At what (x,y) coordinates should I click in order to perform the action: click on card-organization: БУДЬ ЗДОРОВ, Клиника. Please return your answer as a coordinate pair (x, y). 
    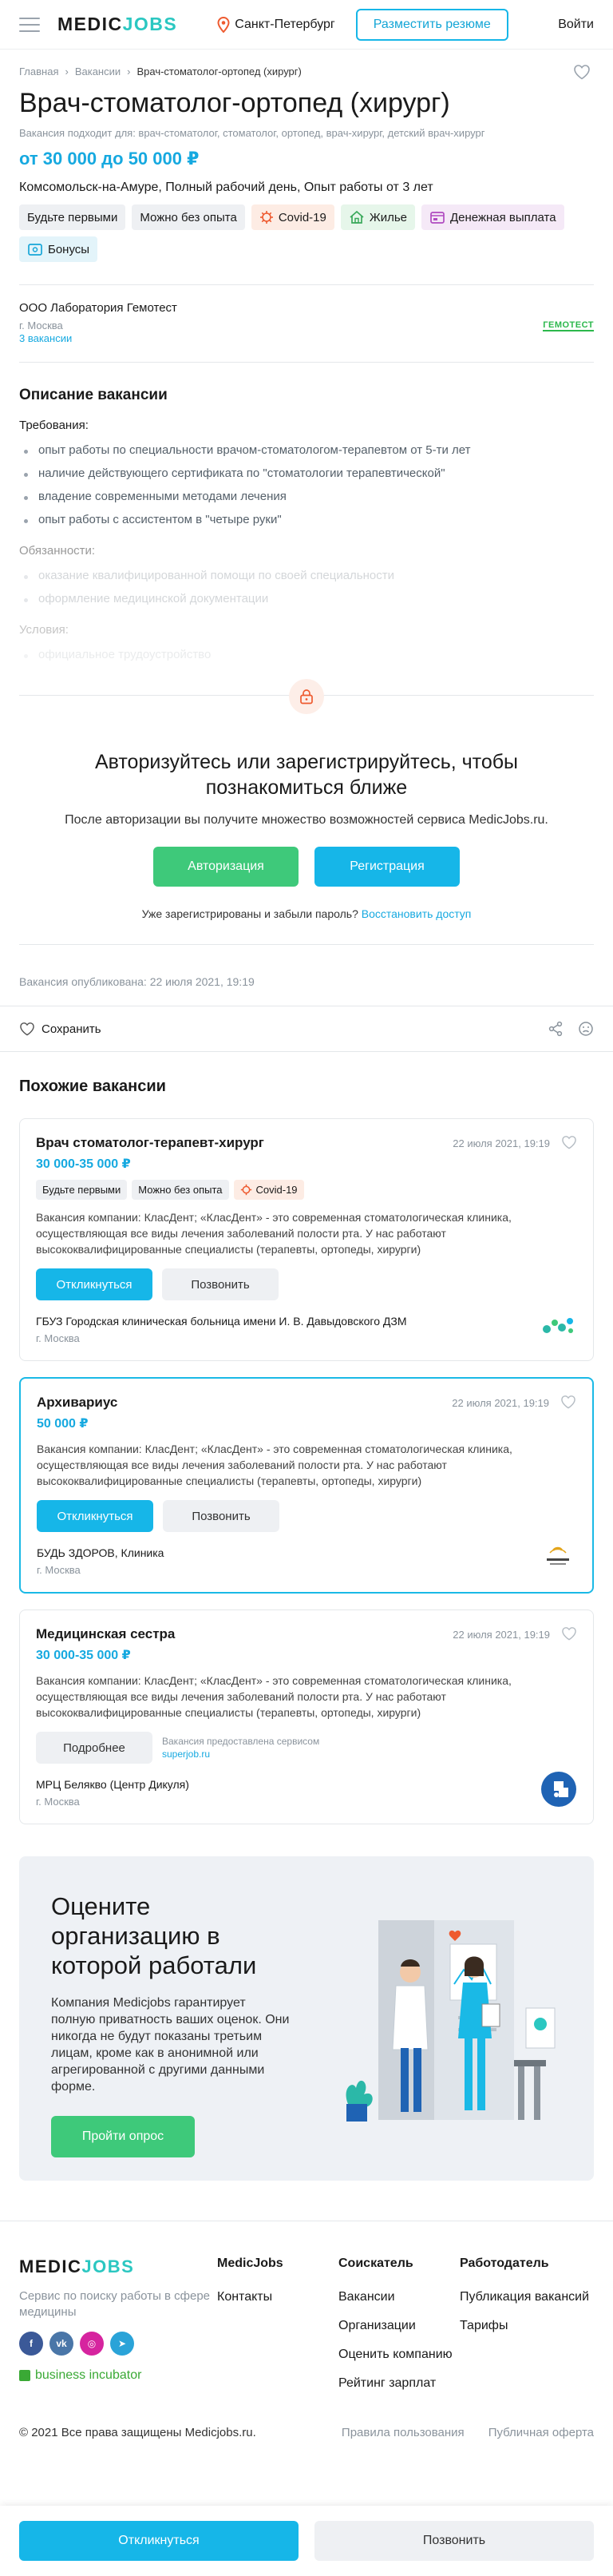
    Looking at the image, I should click on (306, 1552).